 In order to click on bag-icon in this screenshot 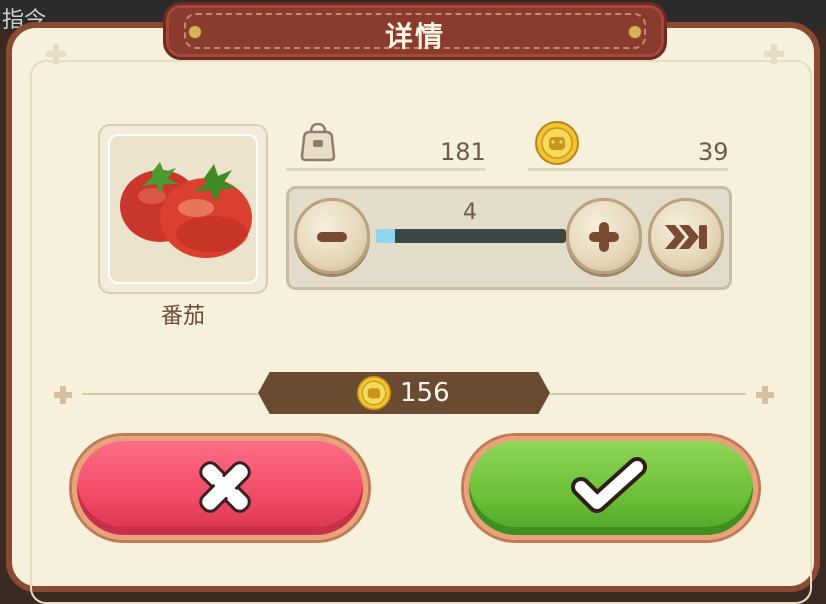, I will do `click(318, 142)`.